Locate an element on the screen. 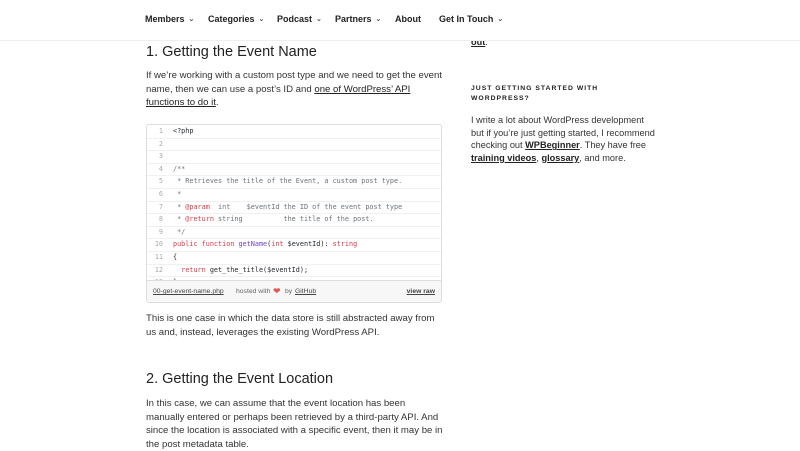 The height and width of the screenshot is (451, 800). nav-item-podcast: Podcast ⌄ is located at coordinates (299, 19).